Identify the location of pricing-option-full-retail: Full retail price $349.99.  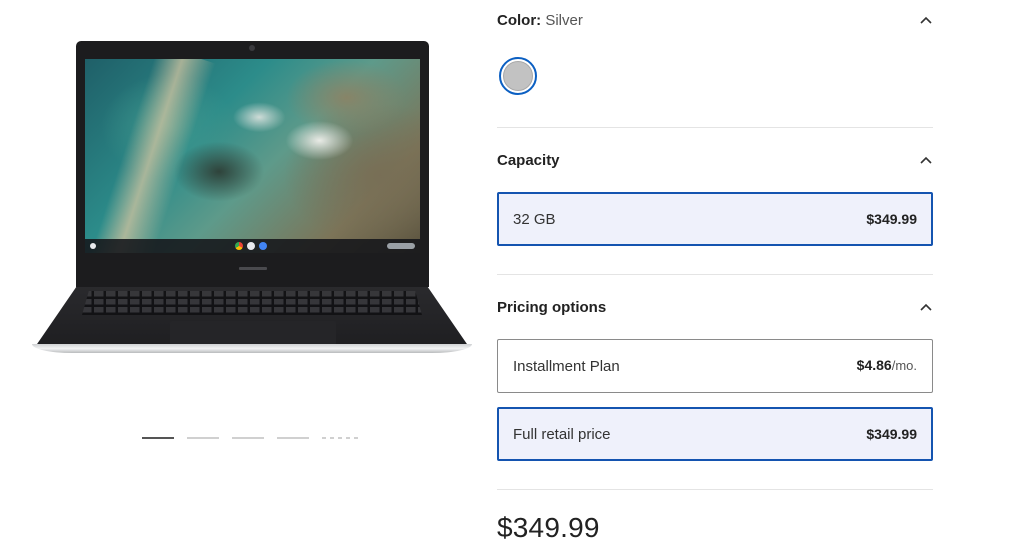
(715, 434).